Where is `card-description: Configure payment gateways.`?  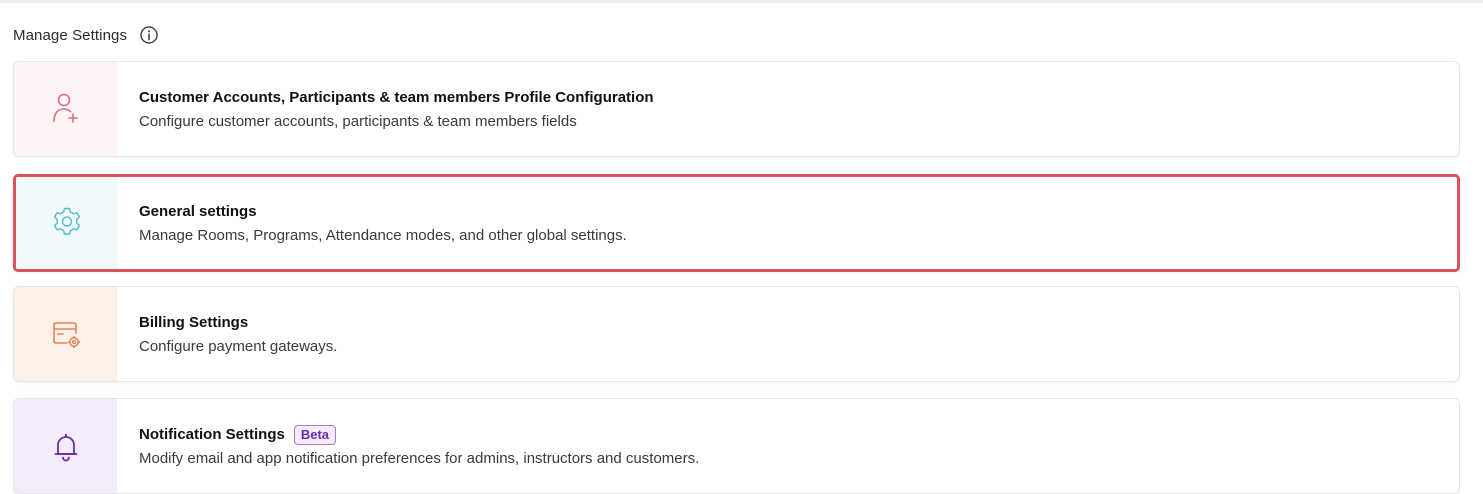 card-description: Configure payment gateways. is located at coordinates (238, 346).